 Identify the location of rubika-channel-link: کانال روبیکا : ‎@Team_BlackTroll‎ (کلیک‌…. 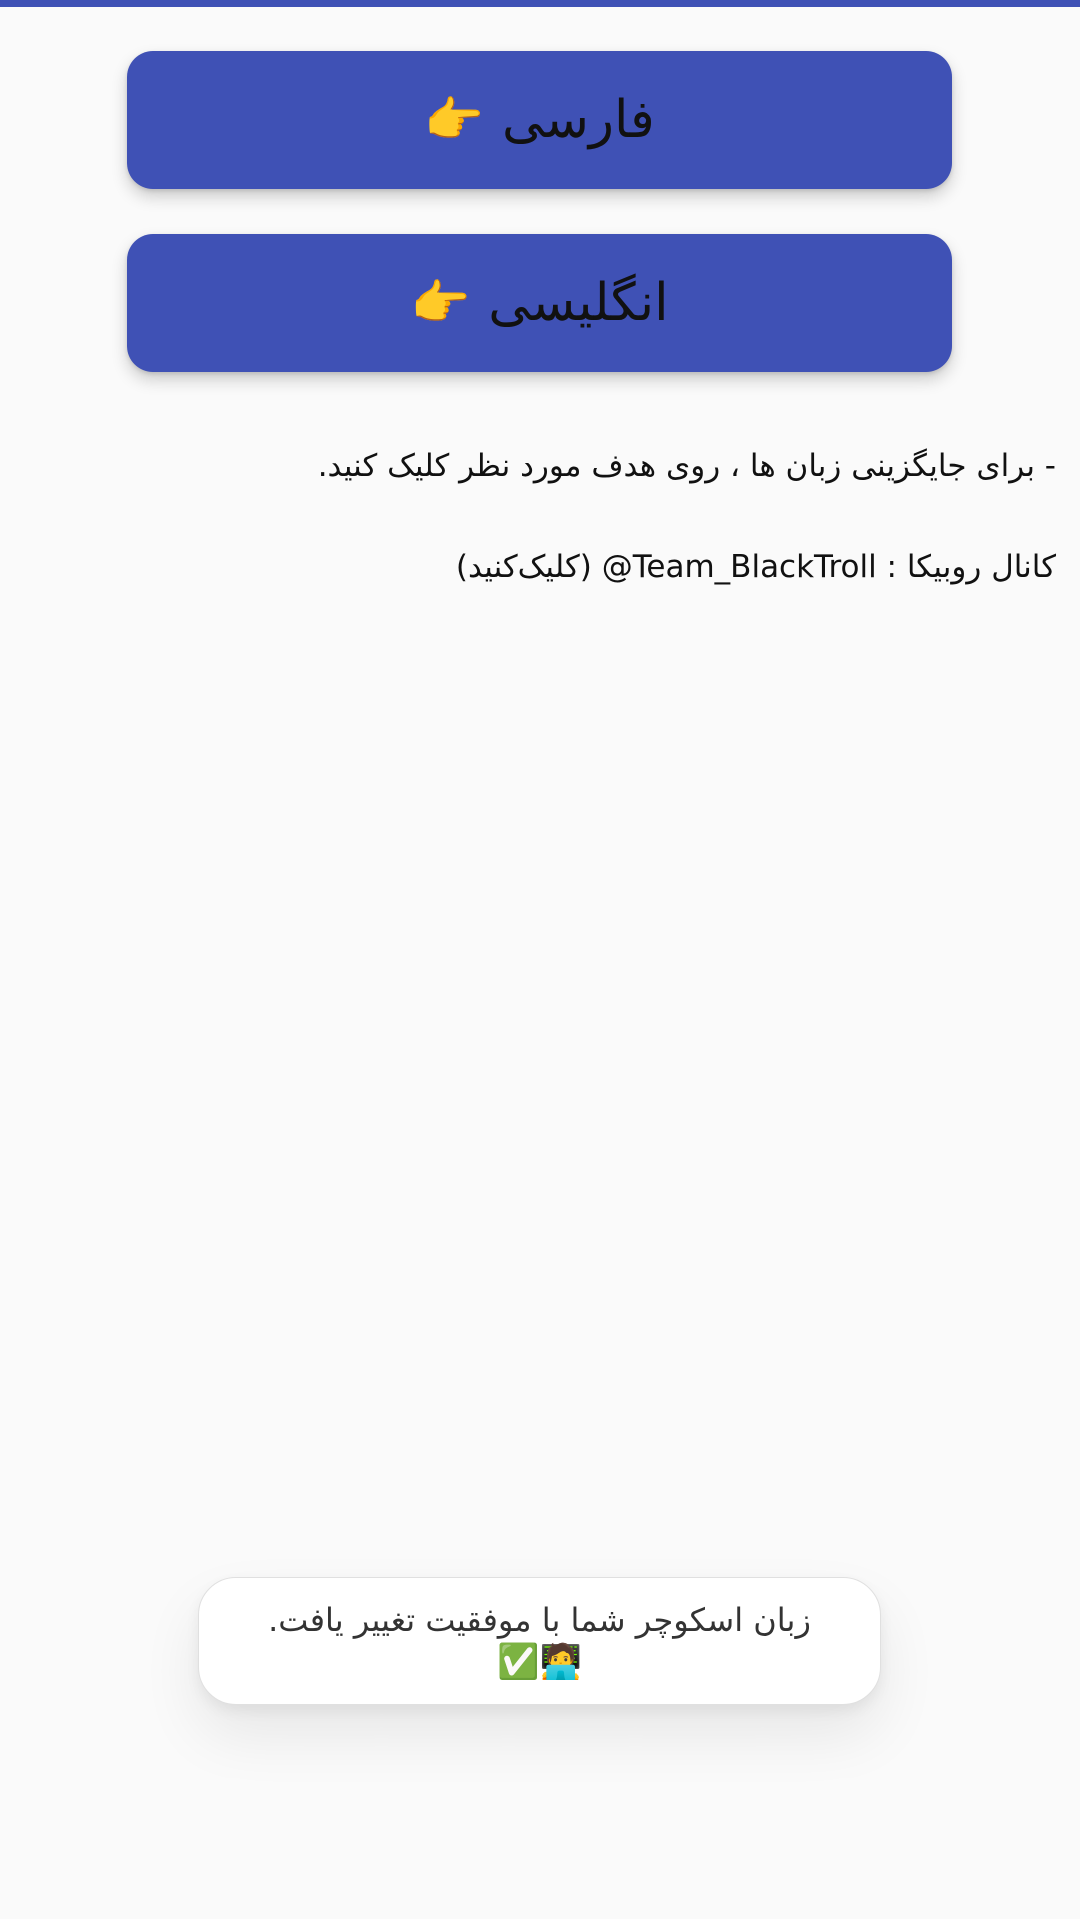
(540, 567).